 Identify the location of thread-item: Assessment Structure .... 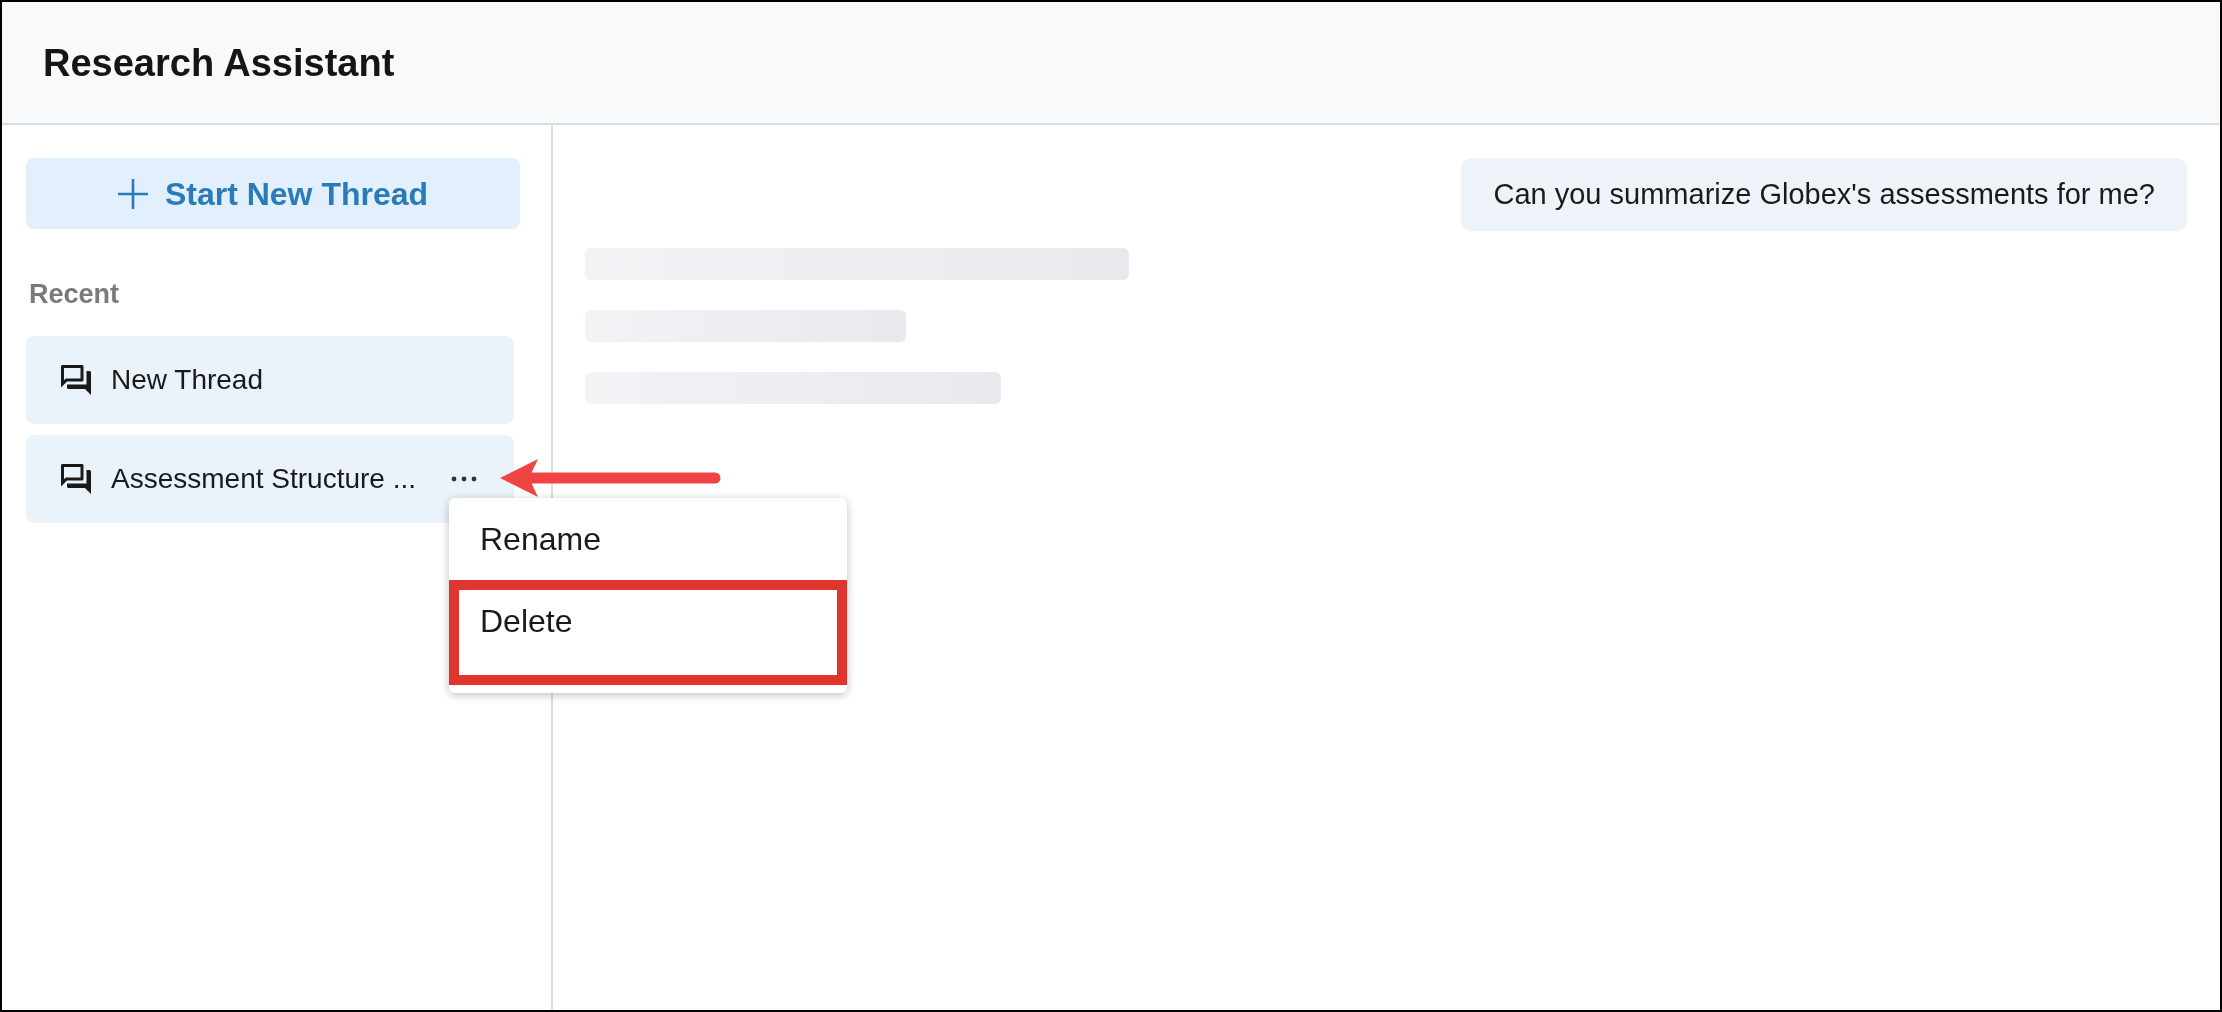
(270, 479).